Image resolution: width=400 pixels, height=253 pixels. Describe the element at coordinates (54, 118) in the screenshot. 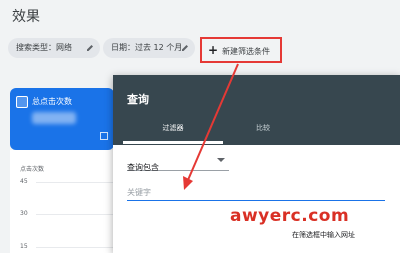

I see `blurred-value` at that location.